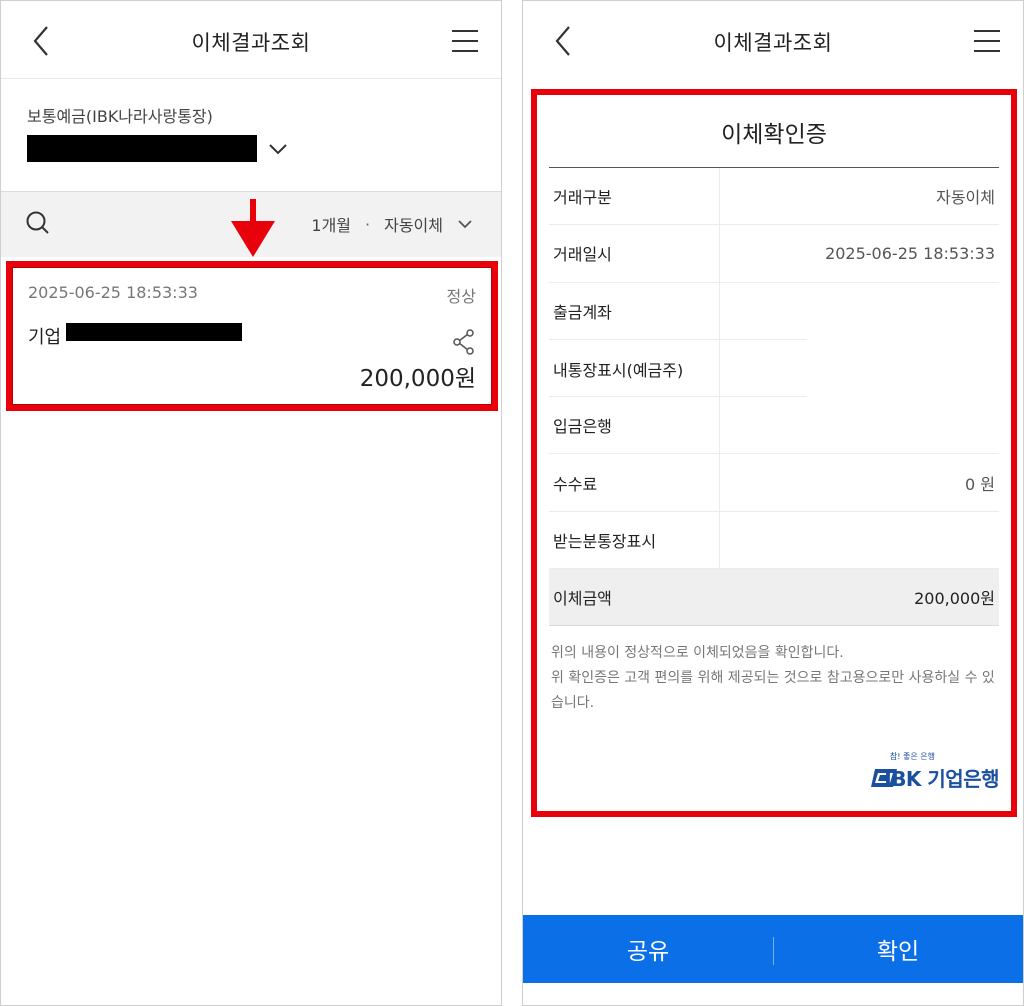 This screenshot has height=1006, width=1024. Describe the element at coordinates (331, 225) in the screenshot. I see `filter-period: 1개월` at that location.